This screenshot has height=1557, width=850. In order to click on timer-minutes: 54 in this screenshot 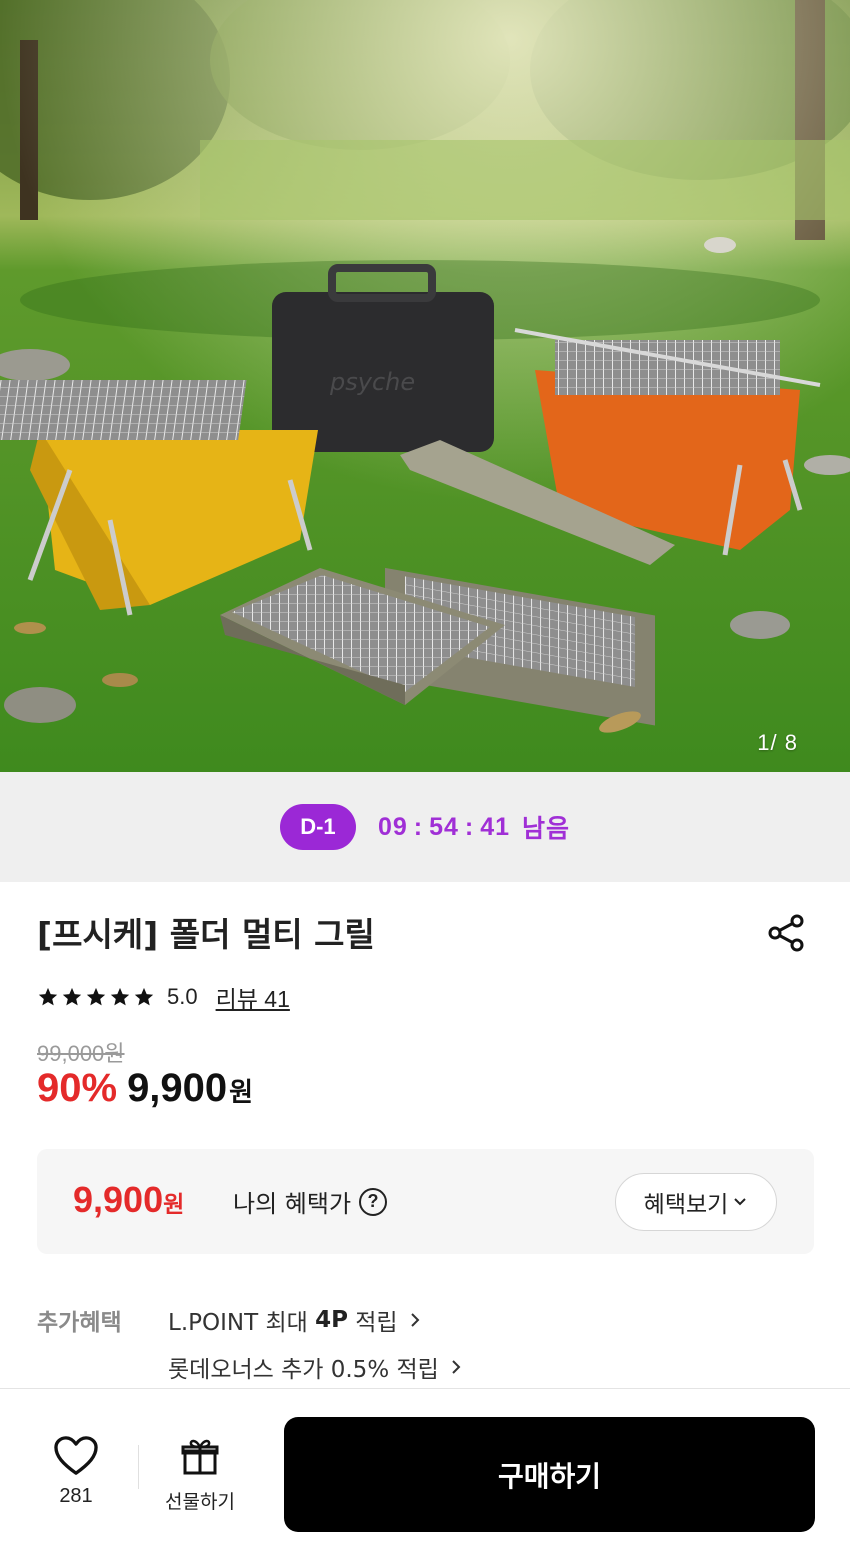, I will do `click(444, 826)`.